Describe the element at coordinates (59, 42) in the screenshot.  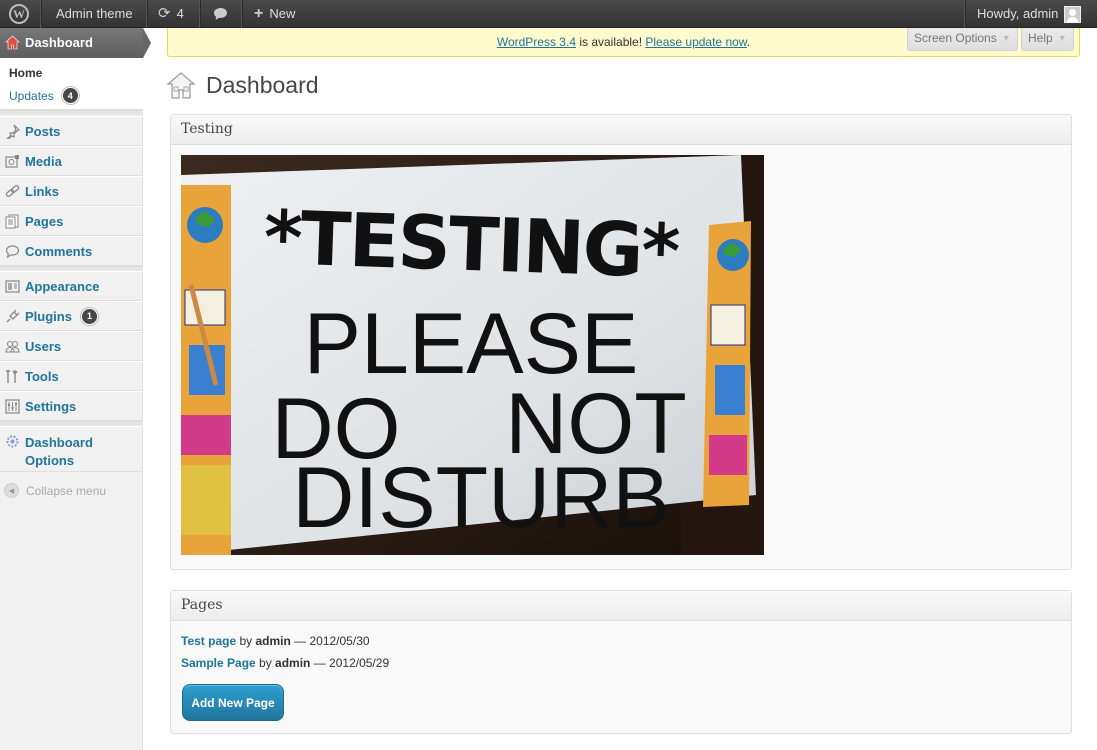
I see `sidebar-item-label: Dashboard` at that location.